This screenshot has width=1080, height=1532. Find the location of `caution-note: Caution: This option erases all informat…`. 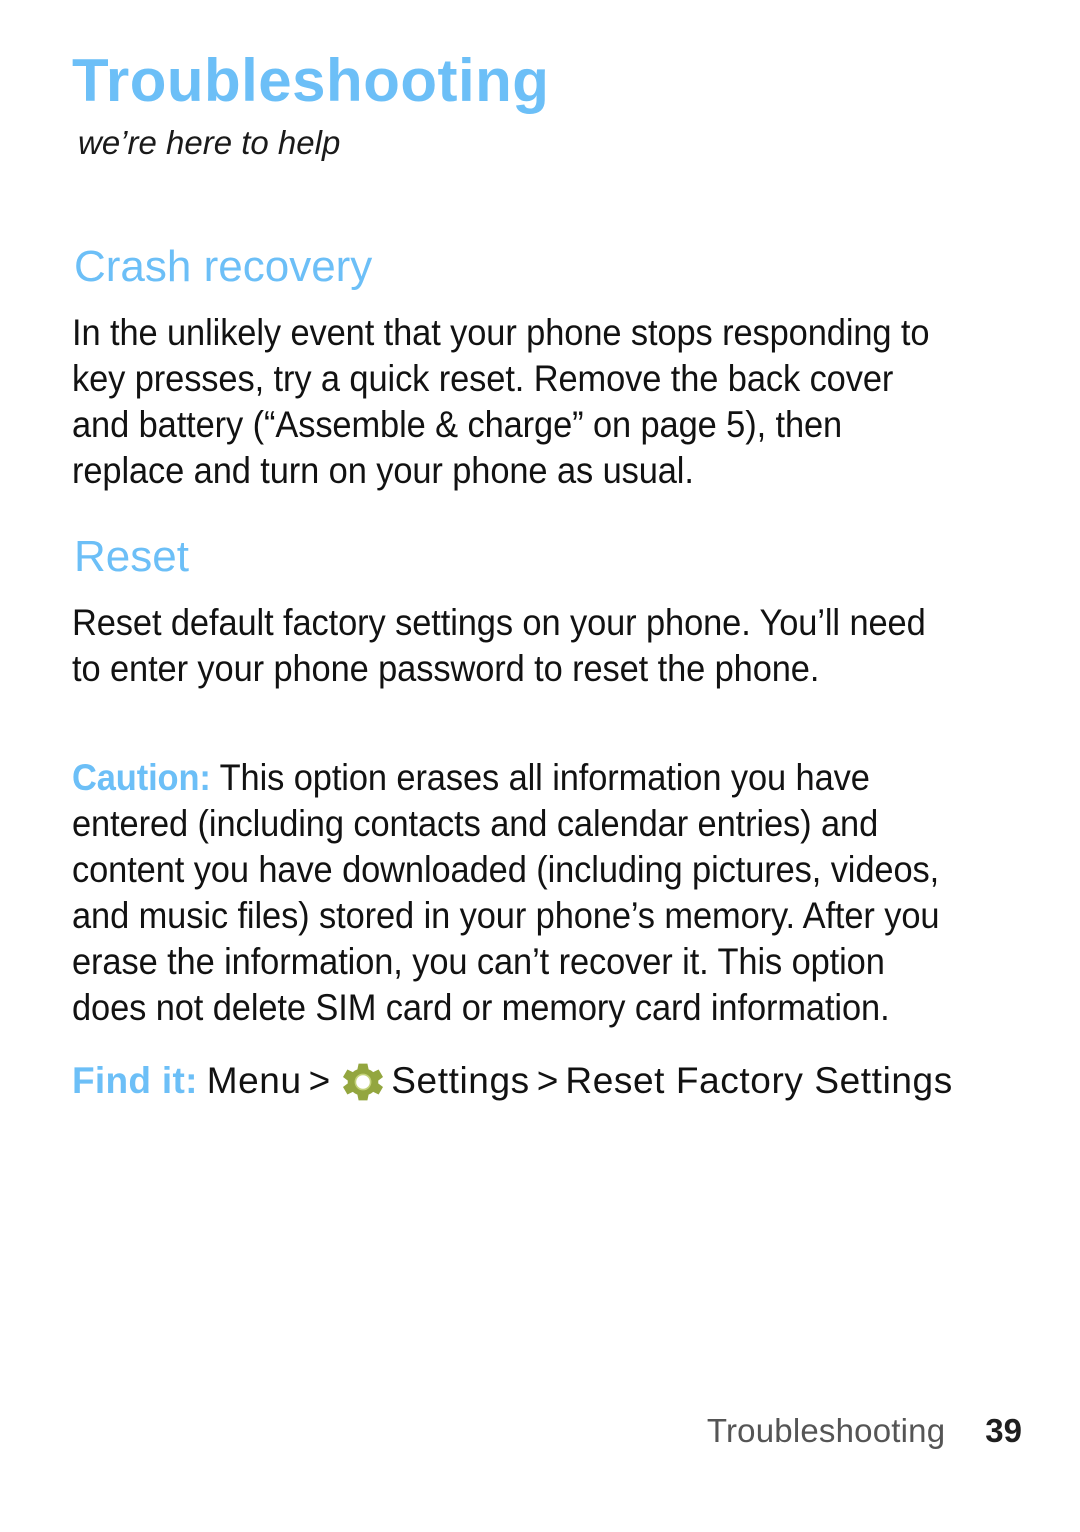

caution-note: Caution: This option erases all informat… is located at coordinates (509, 893).